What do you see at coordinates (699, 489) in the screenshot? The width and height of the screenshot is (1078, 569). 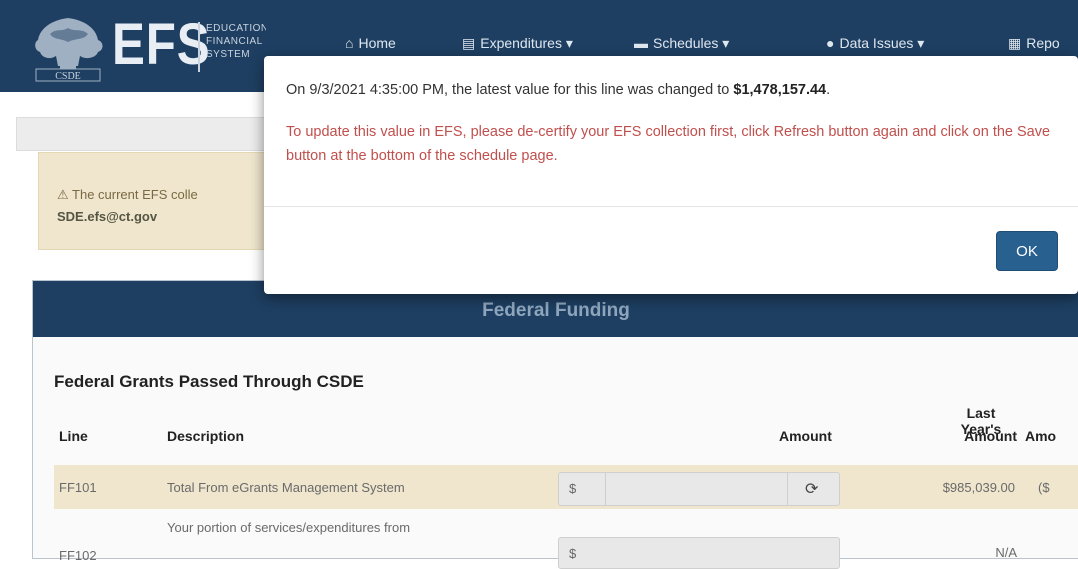 I see `amount-input: $ ⟳` at bounding box center [699, 489].